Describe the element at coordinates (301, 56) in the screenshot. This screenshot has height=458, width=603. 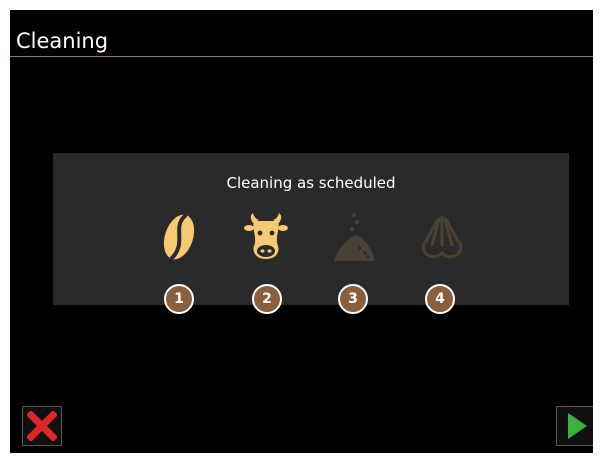
I see `title-divider` at that location.